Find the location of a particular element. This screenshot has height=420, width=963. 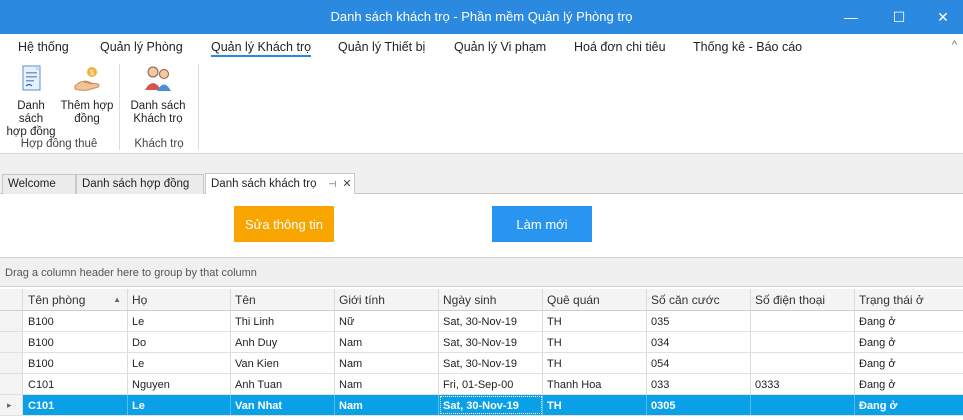

cell-first-name: Van Nhat is located at coordinates (283, 405).